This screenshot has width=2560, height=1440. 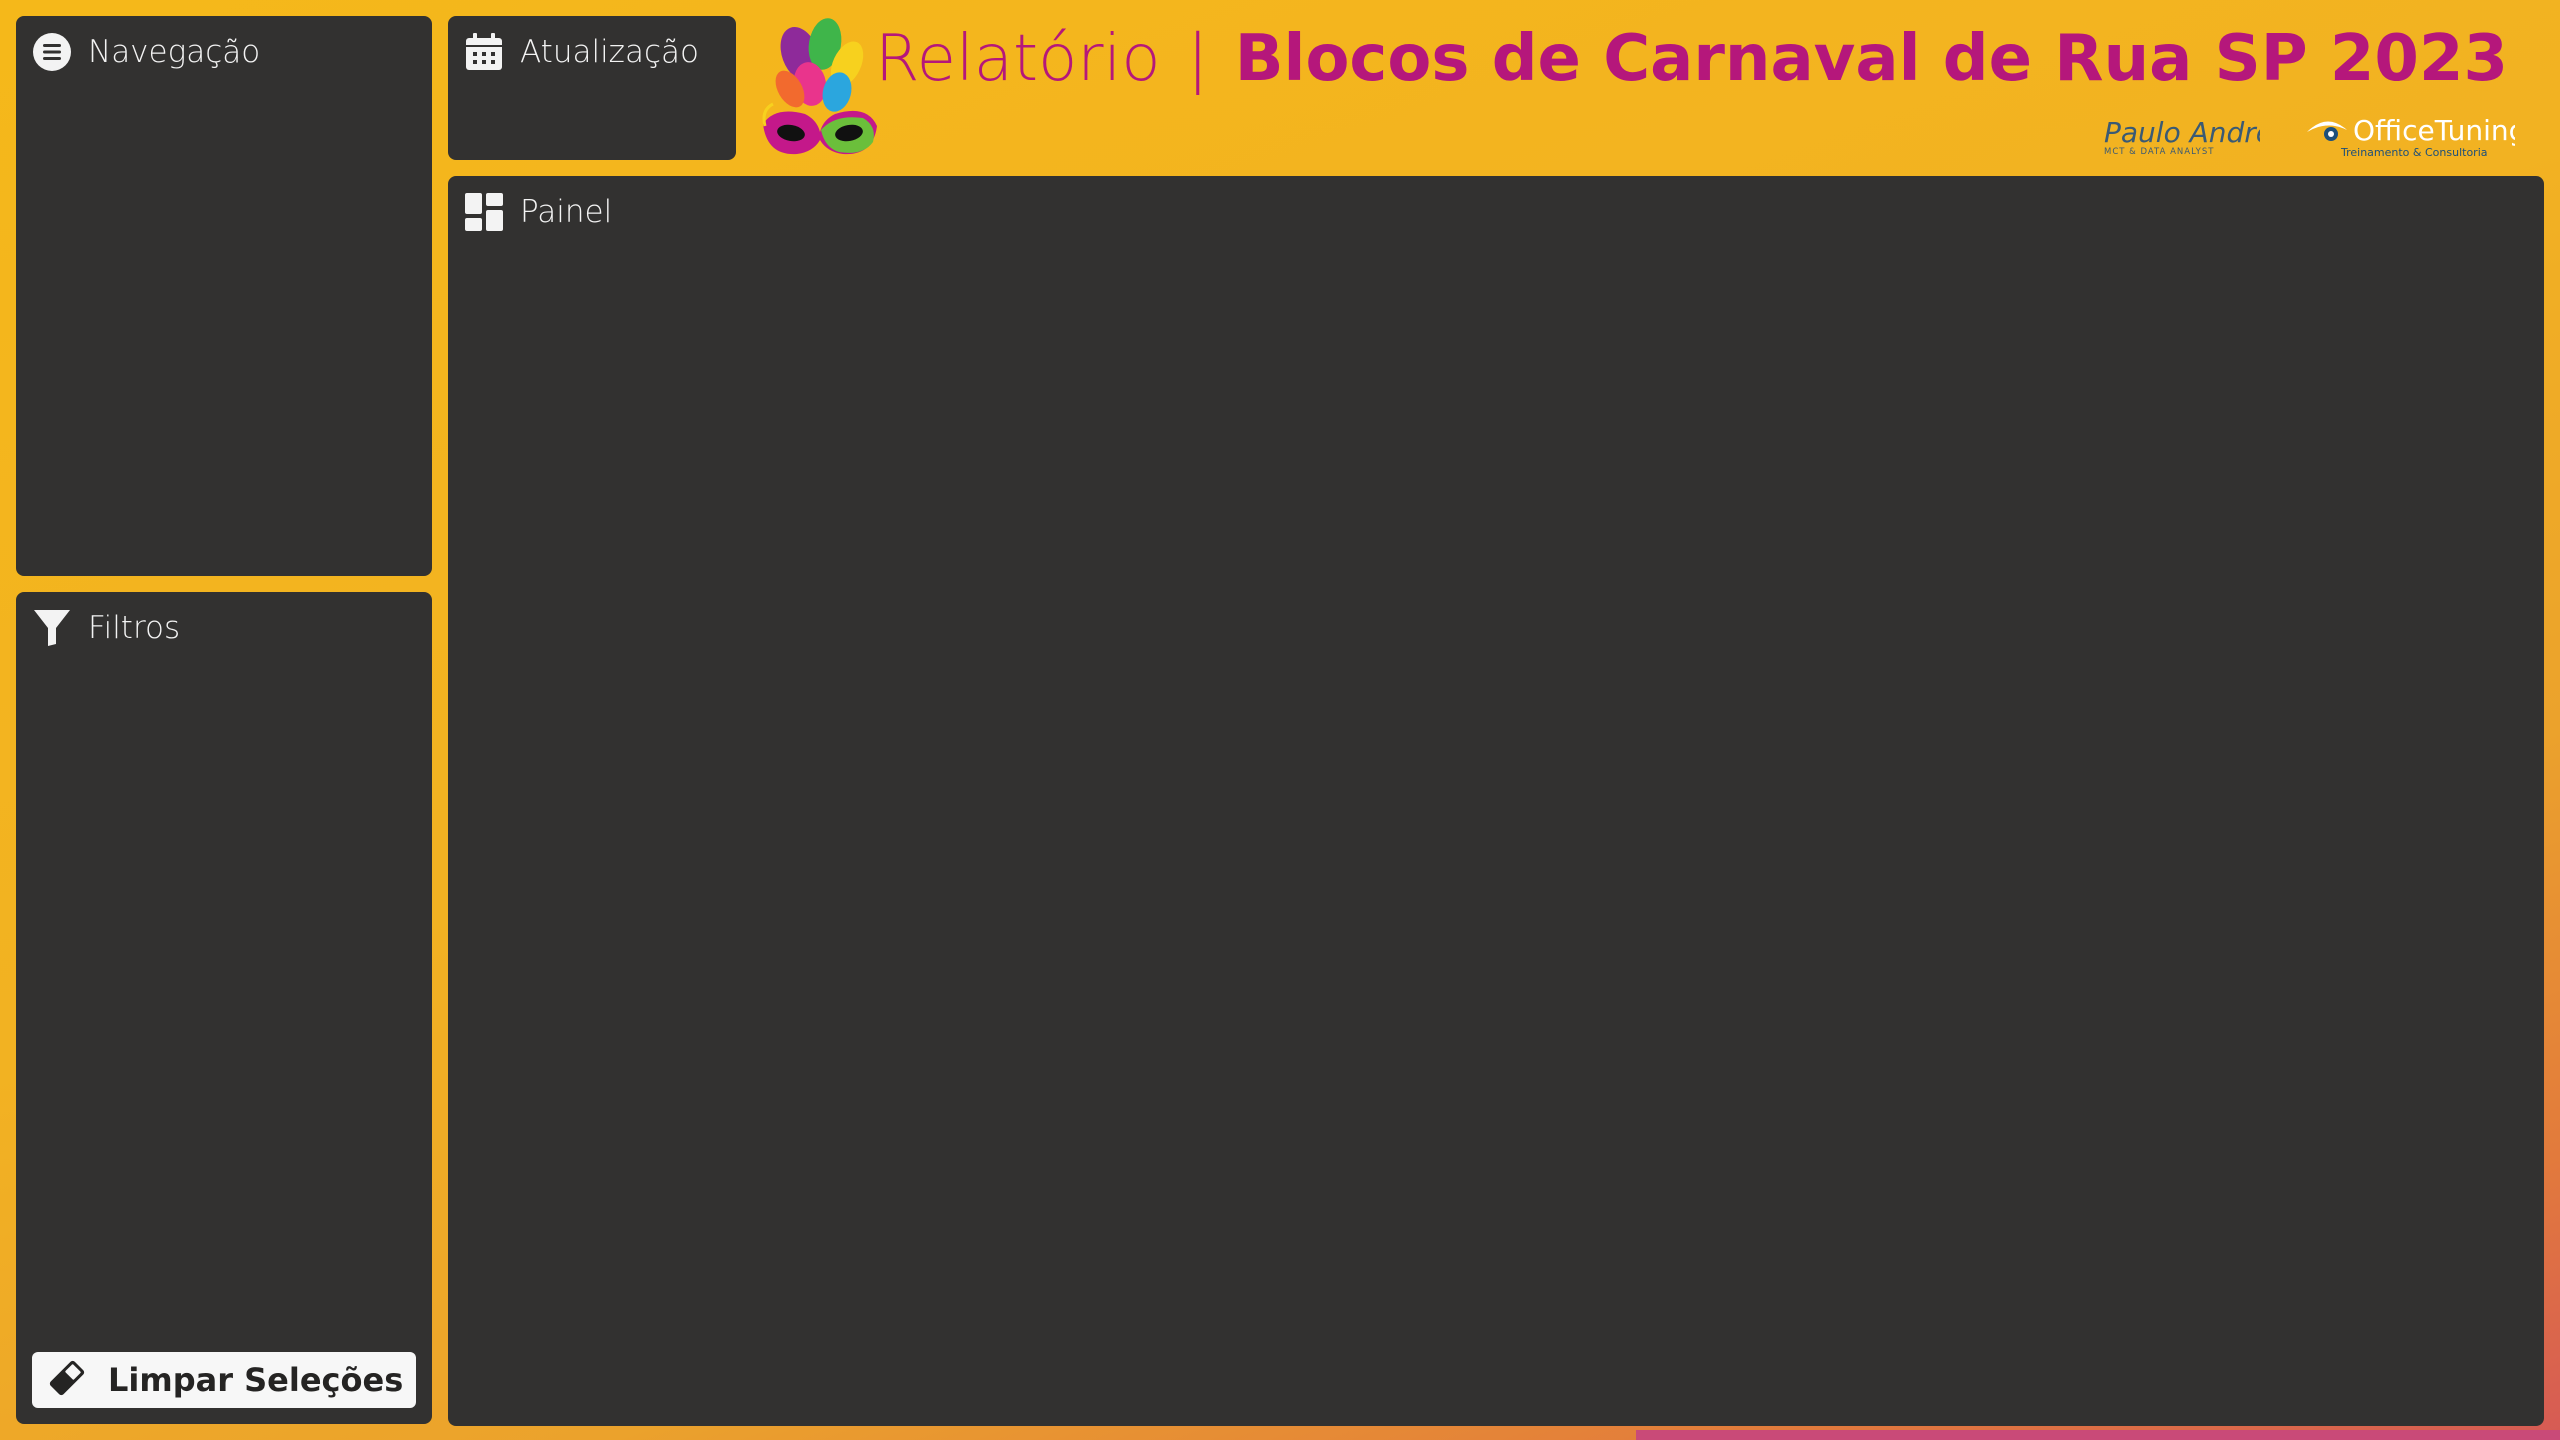 What do you see at coordinates (2414, 152) in the screenshot?
I see `svg-text: Treinamento & Consultoria` at bounding box center [2414, 152].